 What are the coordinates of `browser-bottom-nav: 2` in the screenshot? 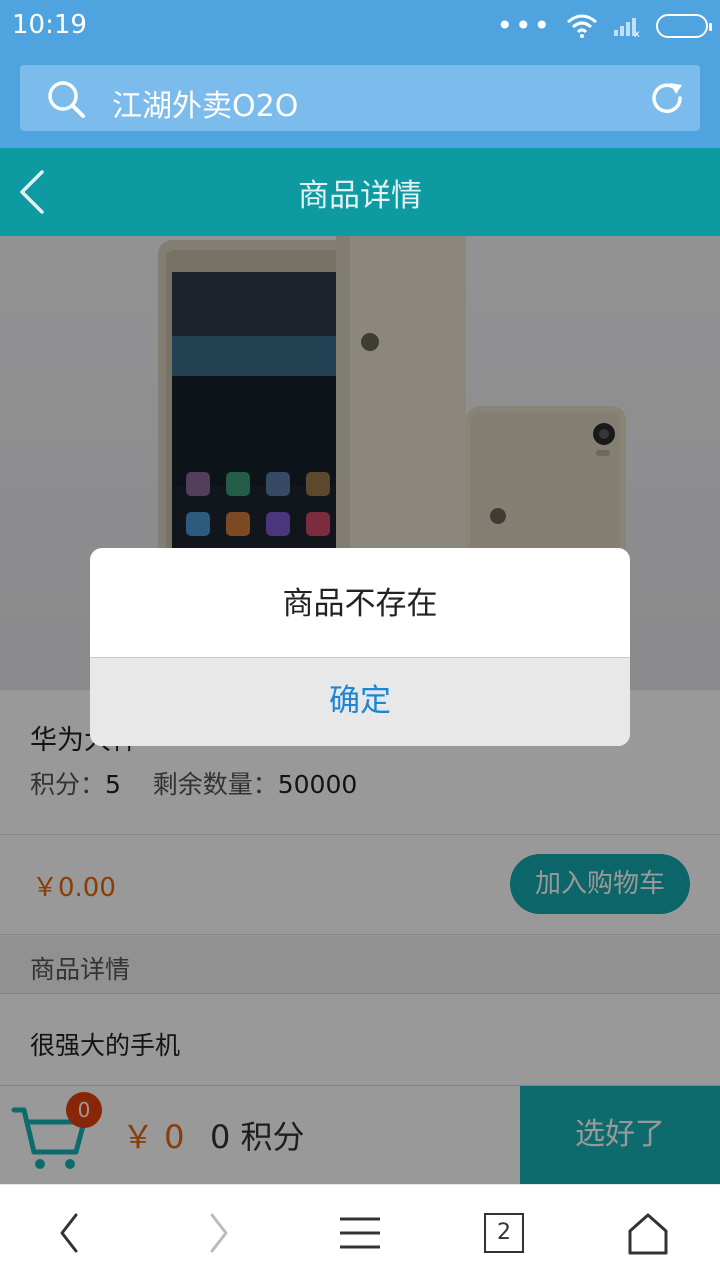 It's located at (360, 1232).